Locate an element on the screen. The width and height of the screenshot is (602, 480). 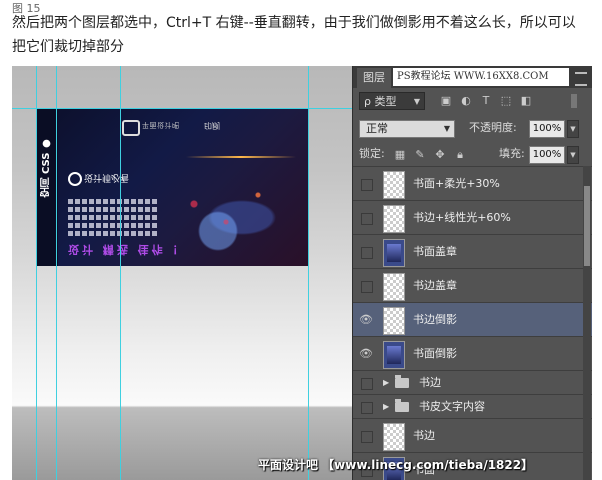
layer-name: 书边盖章 is located at coordinates (435, 285).